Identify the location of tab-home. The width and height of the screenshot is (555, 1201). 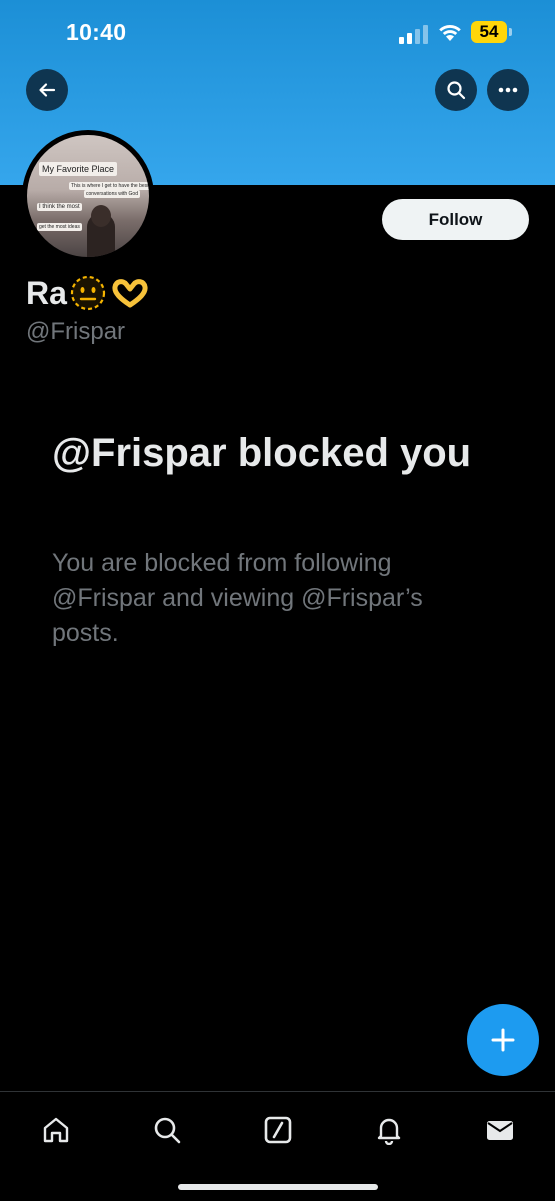
(56, 1130).